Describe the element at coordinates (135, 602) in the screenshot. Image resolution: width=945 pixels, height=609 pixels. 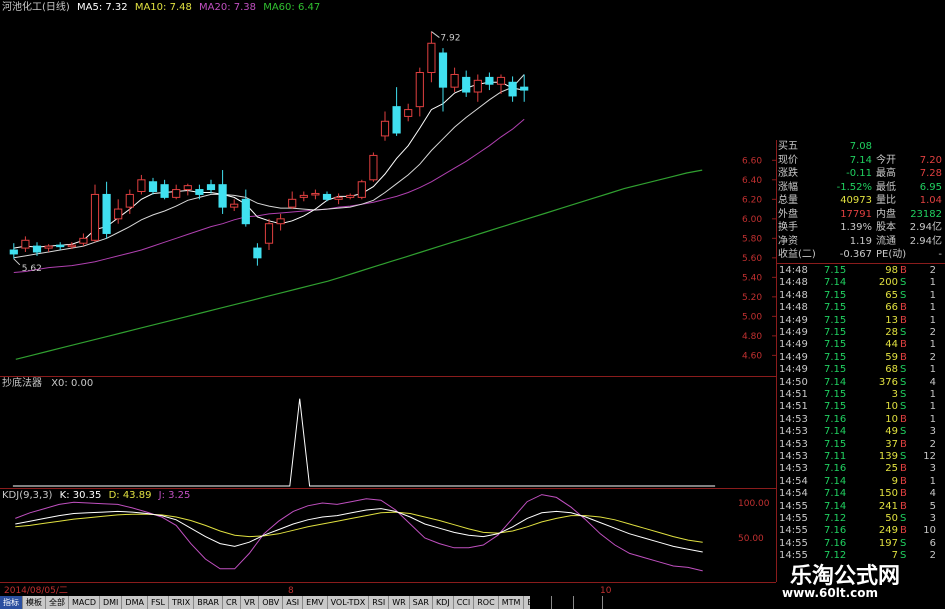
I see `toolbar-tab-dma: DMA` at that location.